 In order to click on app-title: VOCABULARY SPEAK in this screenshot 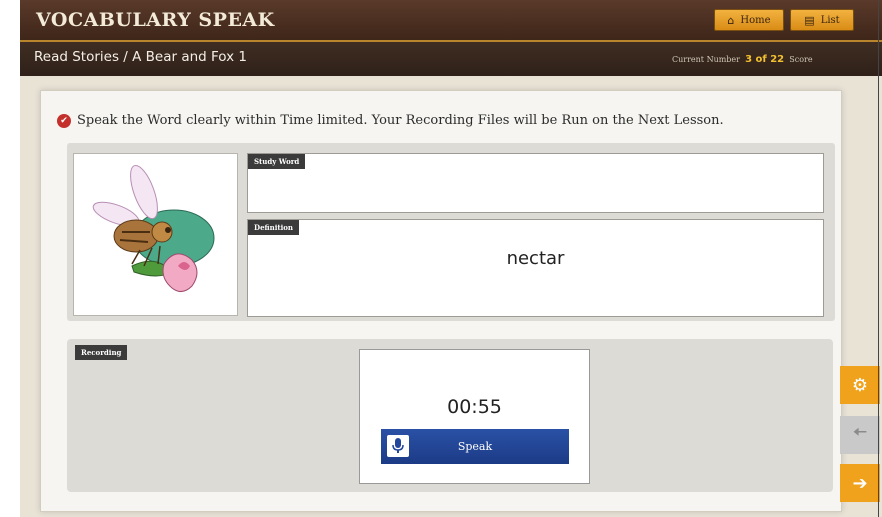, I will do `click(155, 20)`.